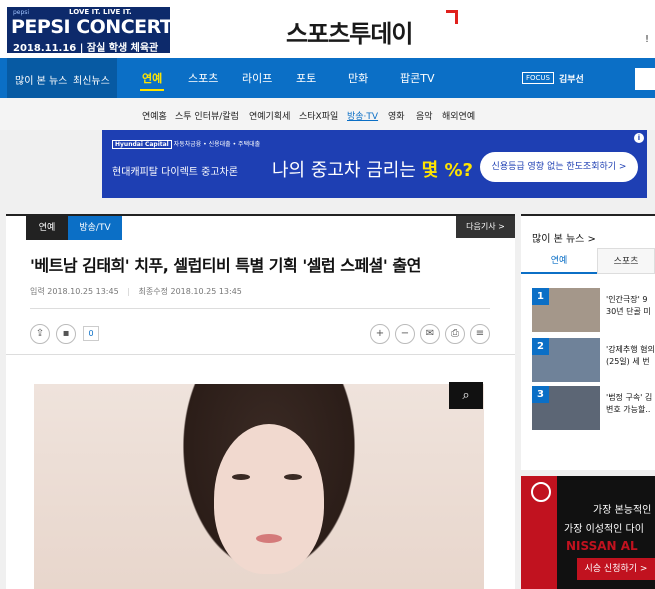 Image resolution: width=655 pixels, height=589 pixels. Describe the element at coordinates (628, 409) in the screenshot. I see `rank-line2: 변호 가능할..` at that location.